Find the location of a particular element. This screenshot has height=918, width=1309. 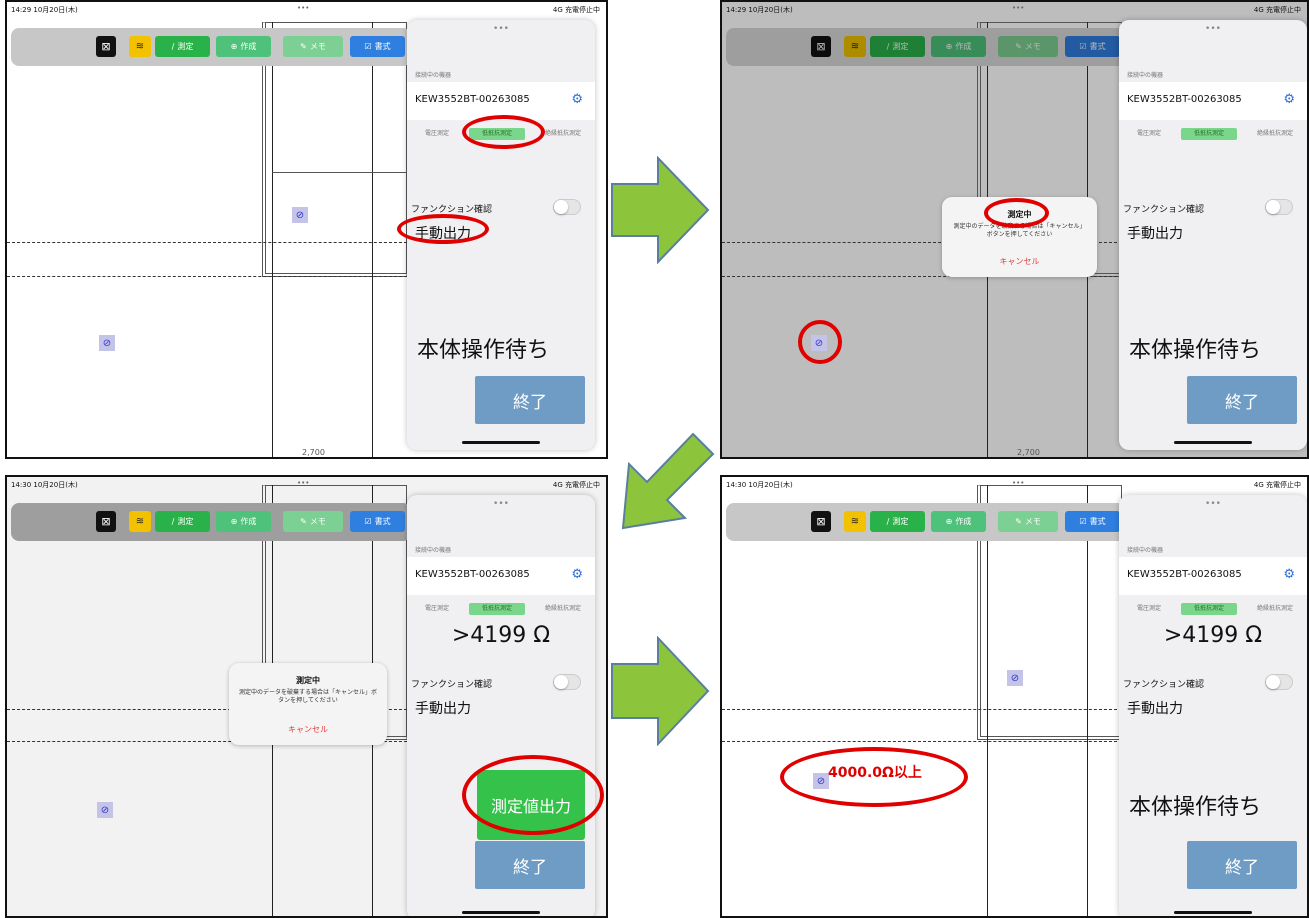

home-indicator is located at coordinates (501, 912).